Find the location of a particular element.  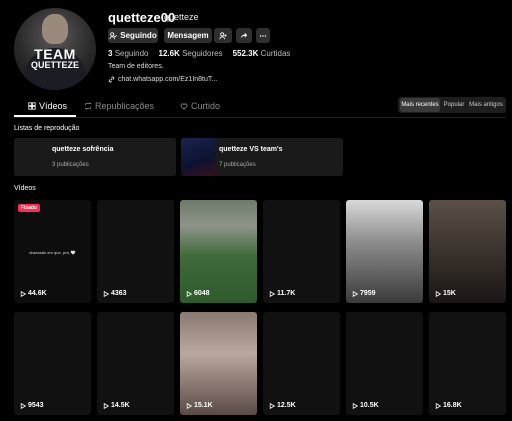

video-views-count: 9543 is located at coordinates (36, 405).